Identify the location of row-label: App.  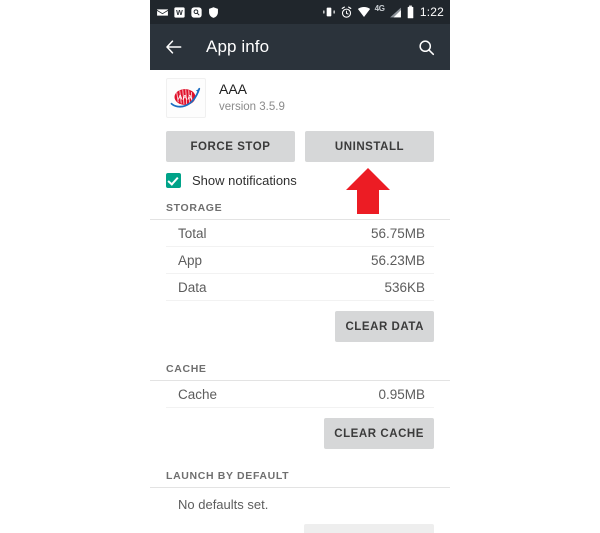
(190, 260).